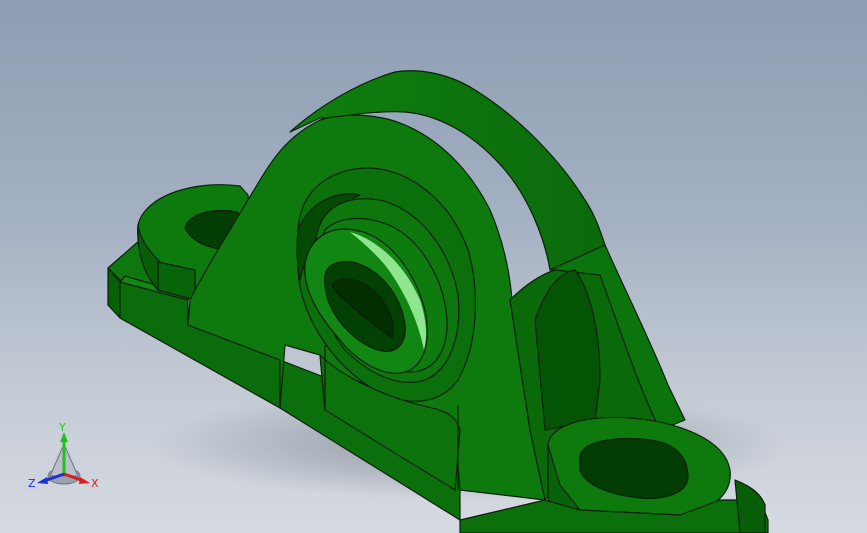 The image size is (867, 533). I want to click on reference-triad: Y X Z, so click(63, 455).